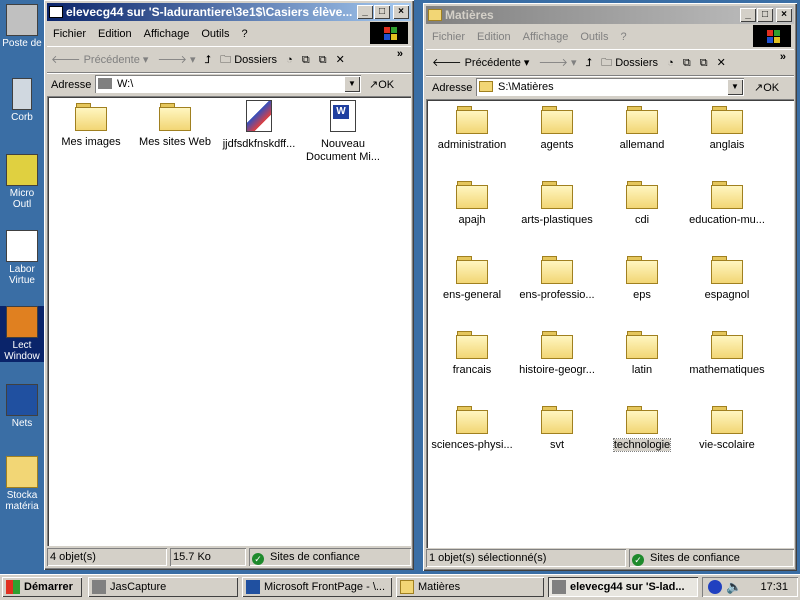  Describe the element at coordinates (472, 353) in the screenshot. I see `folder-item: francais` at that location.